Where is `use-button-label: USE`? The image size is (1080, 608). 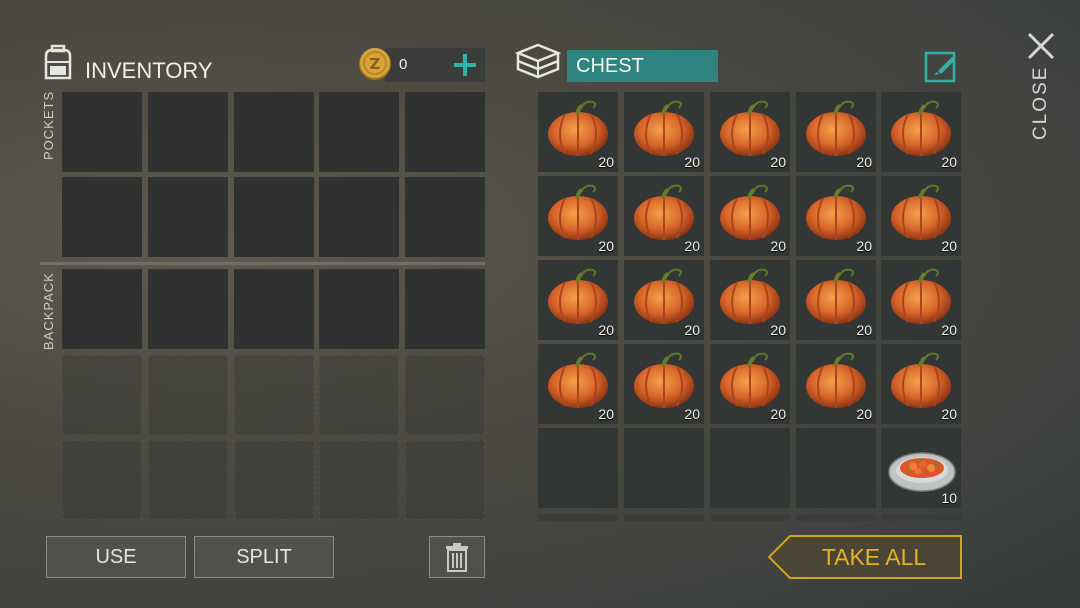
use-button-label: USE is located at coordinates (116, 556).